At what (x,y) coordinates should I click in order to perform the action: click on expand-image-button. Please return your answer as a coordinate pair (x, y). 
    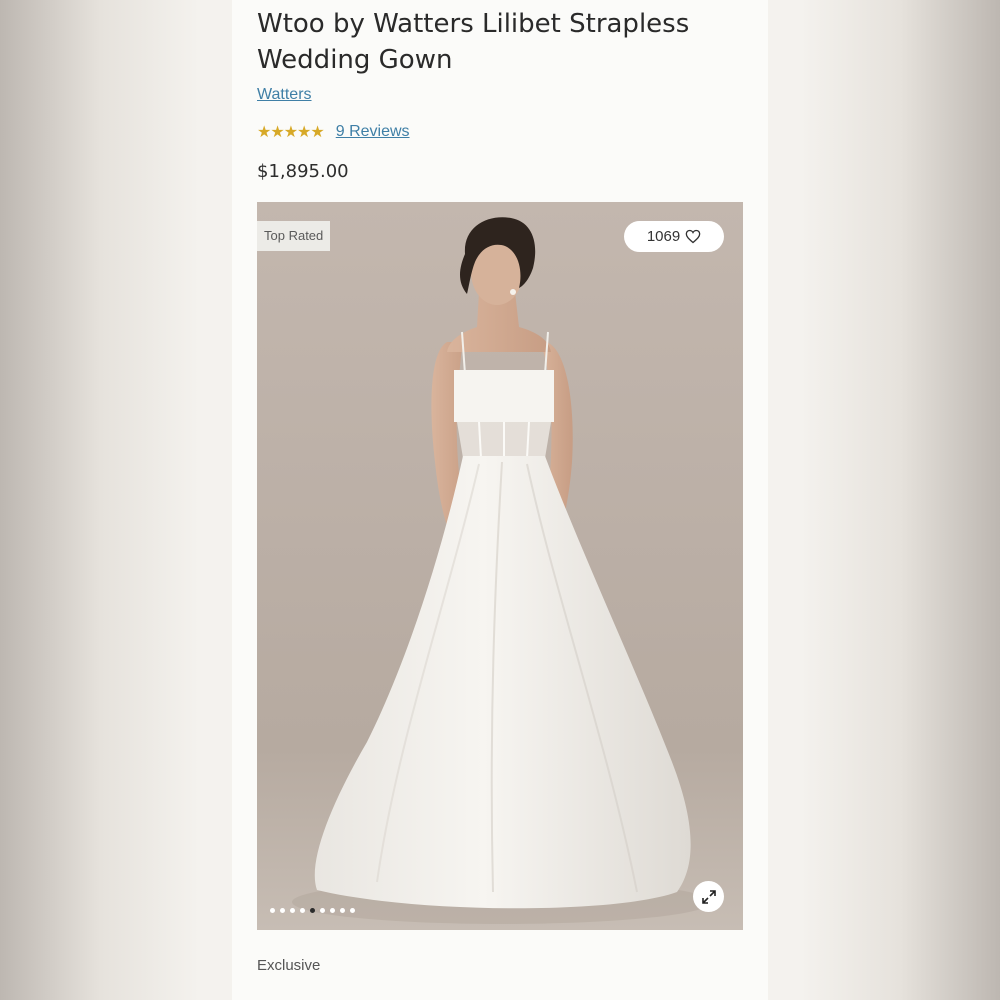
    Looking at the image, I should click on (708, 896).